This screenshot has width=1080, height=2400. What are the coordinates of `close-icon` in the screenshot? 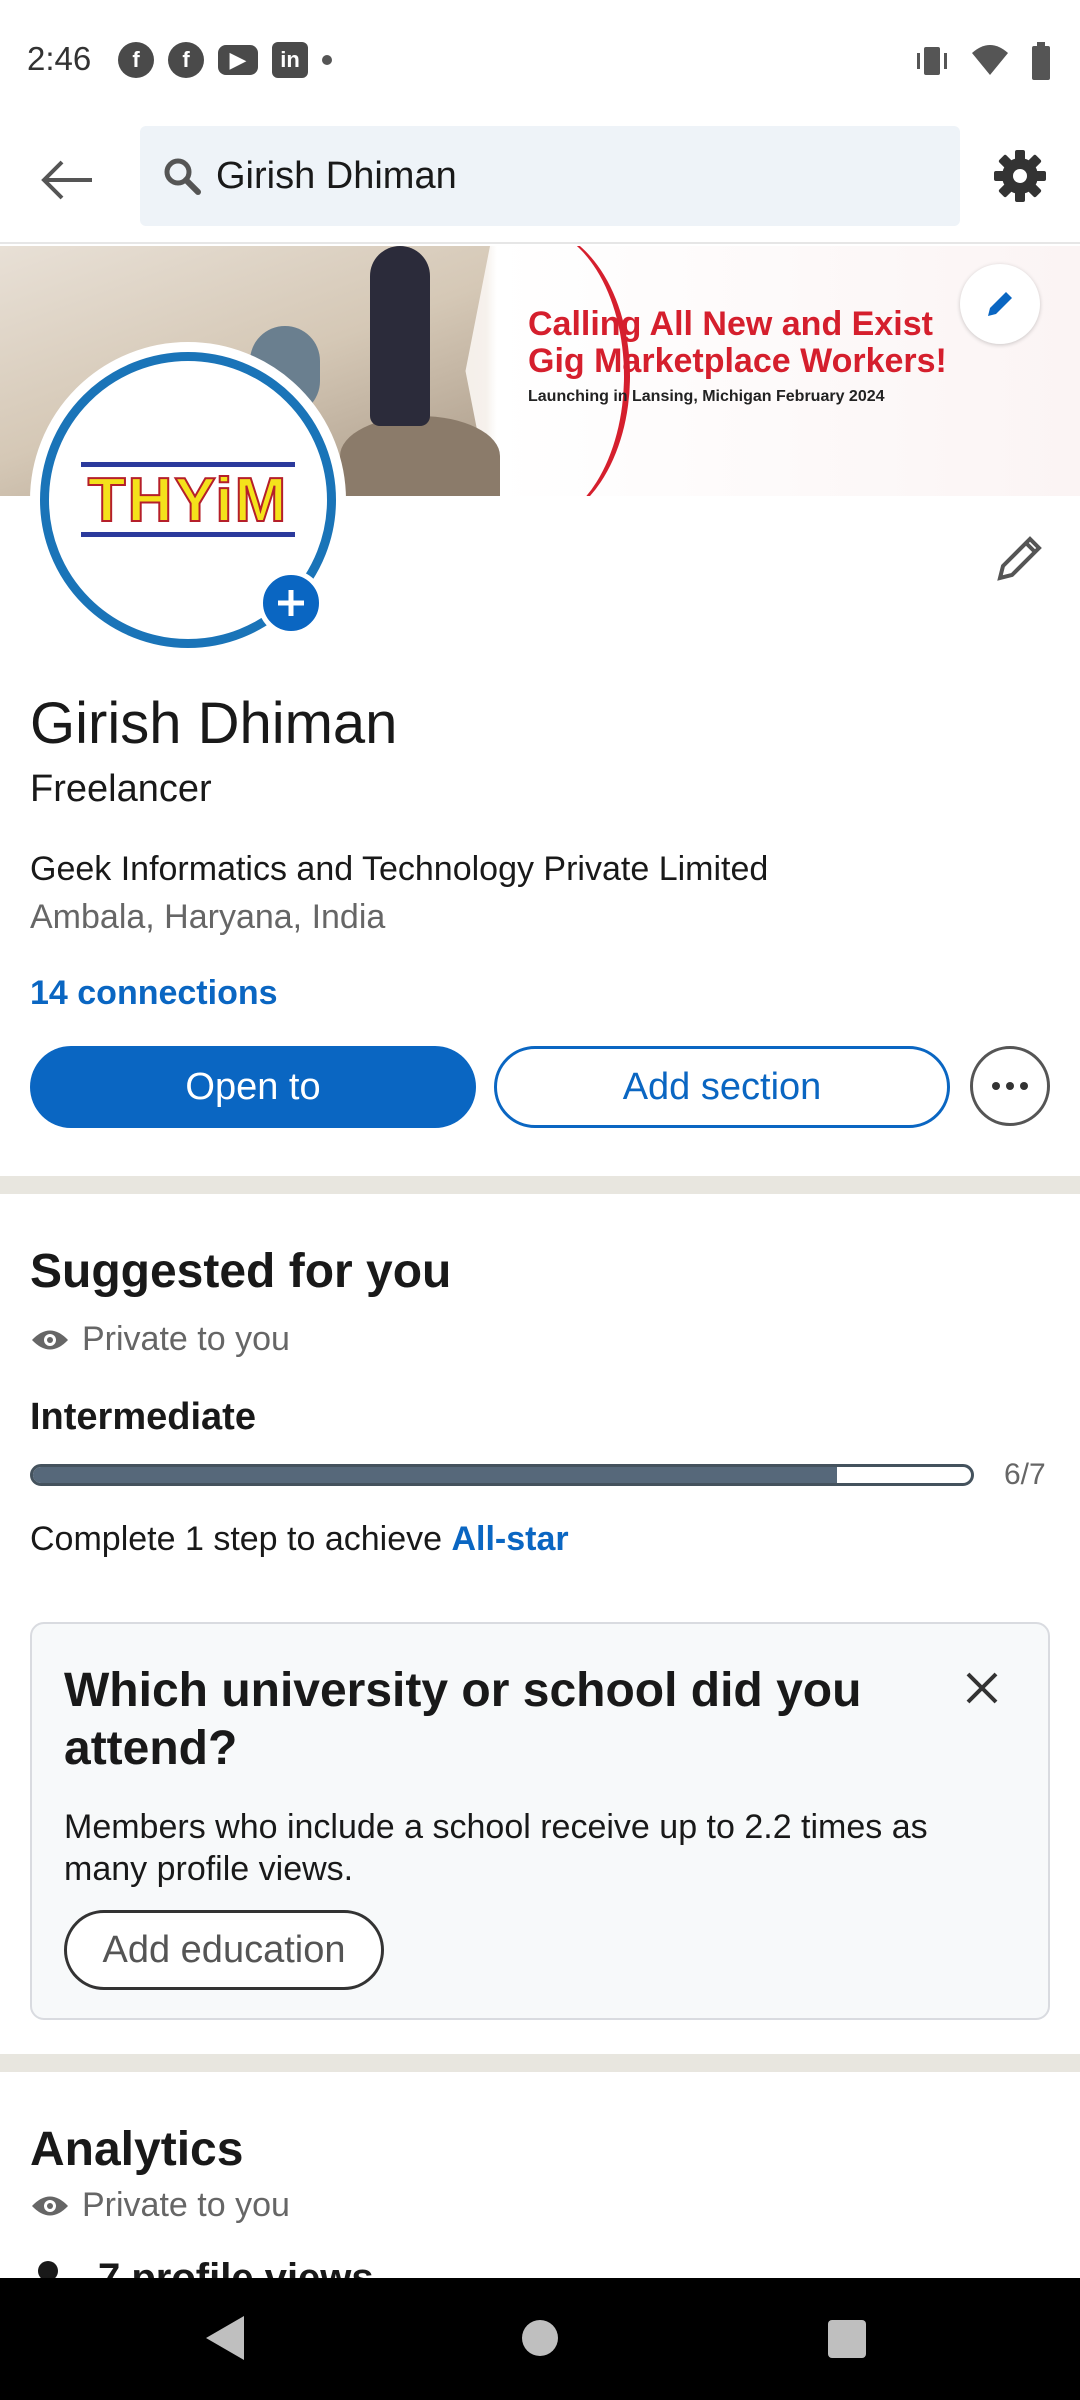 It's located at (982, 1688).